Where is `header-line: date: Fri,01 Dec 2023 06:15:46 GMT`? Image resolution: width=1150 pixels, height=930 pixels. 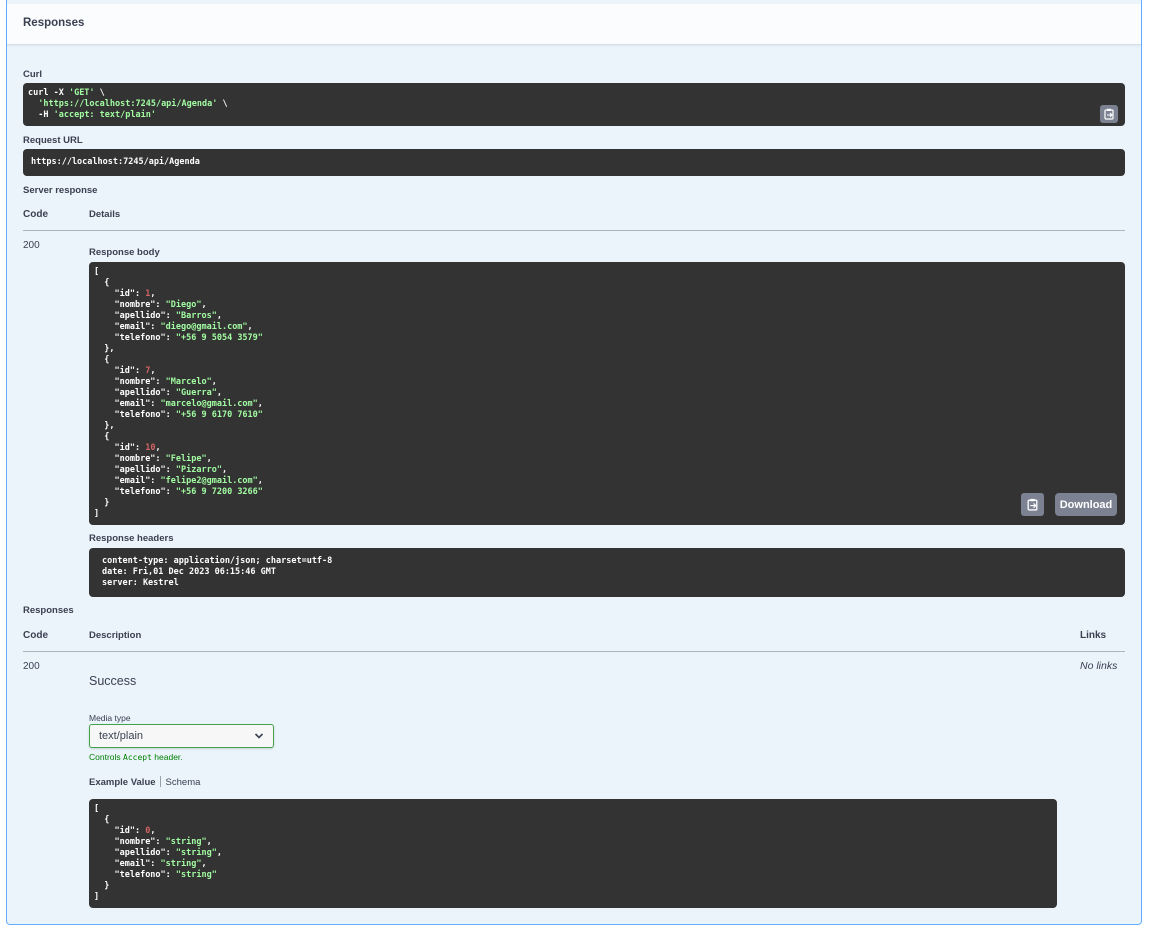 header-line: date: Fri,01 Dec 2023 06:15:46 GMT is located at coordinates (189, 572).